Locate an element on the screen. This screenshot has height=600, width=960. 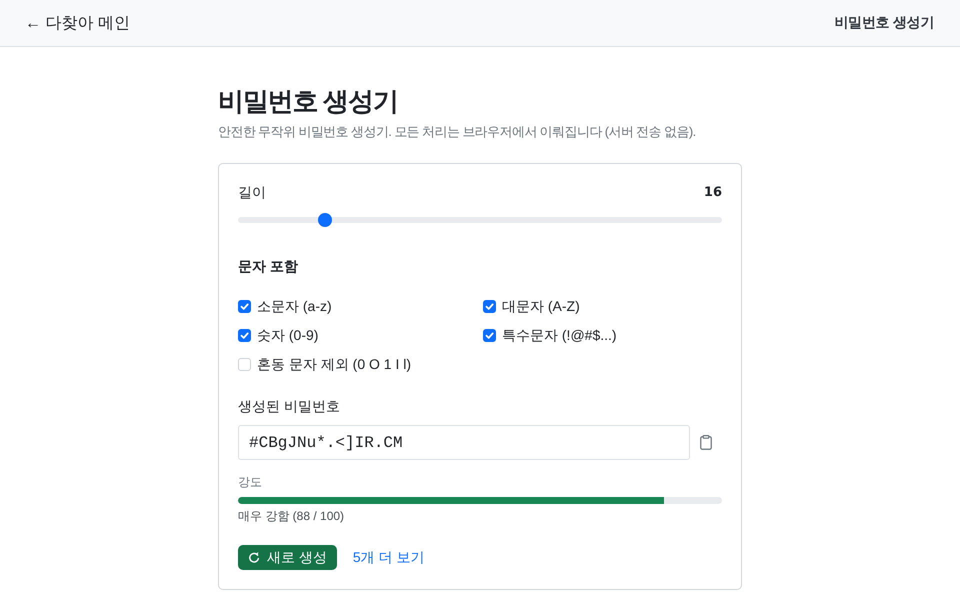
page-name: 비밀번호 생성기 is located at coordinates (884, 23).